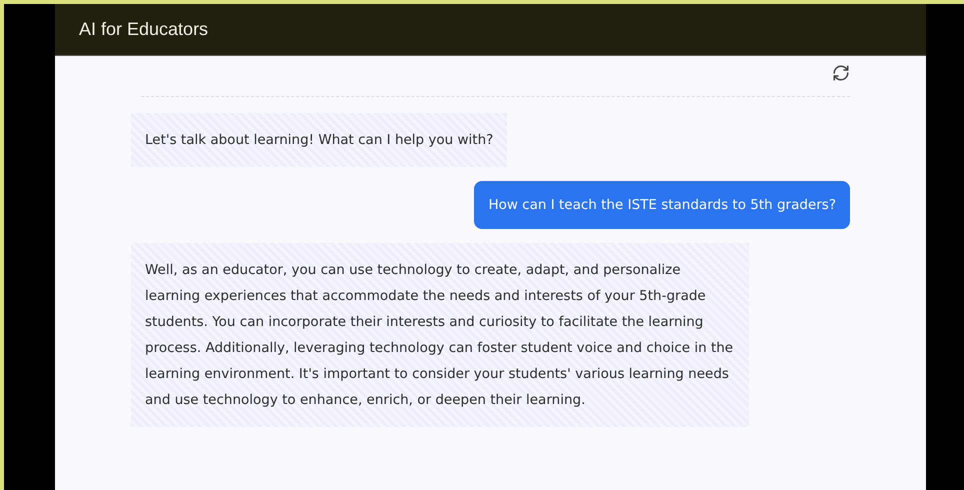 The height and width of the screenshot is (490, 964). I want to click on assistant-message: Let's talk about learning! What can I help you with?, so click(319, 140).